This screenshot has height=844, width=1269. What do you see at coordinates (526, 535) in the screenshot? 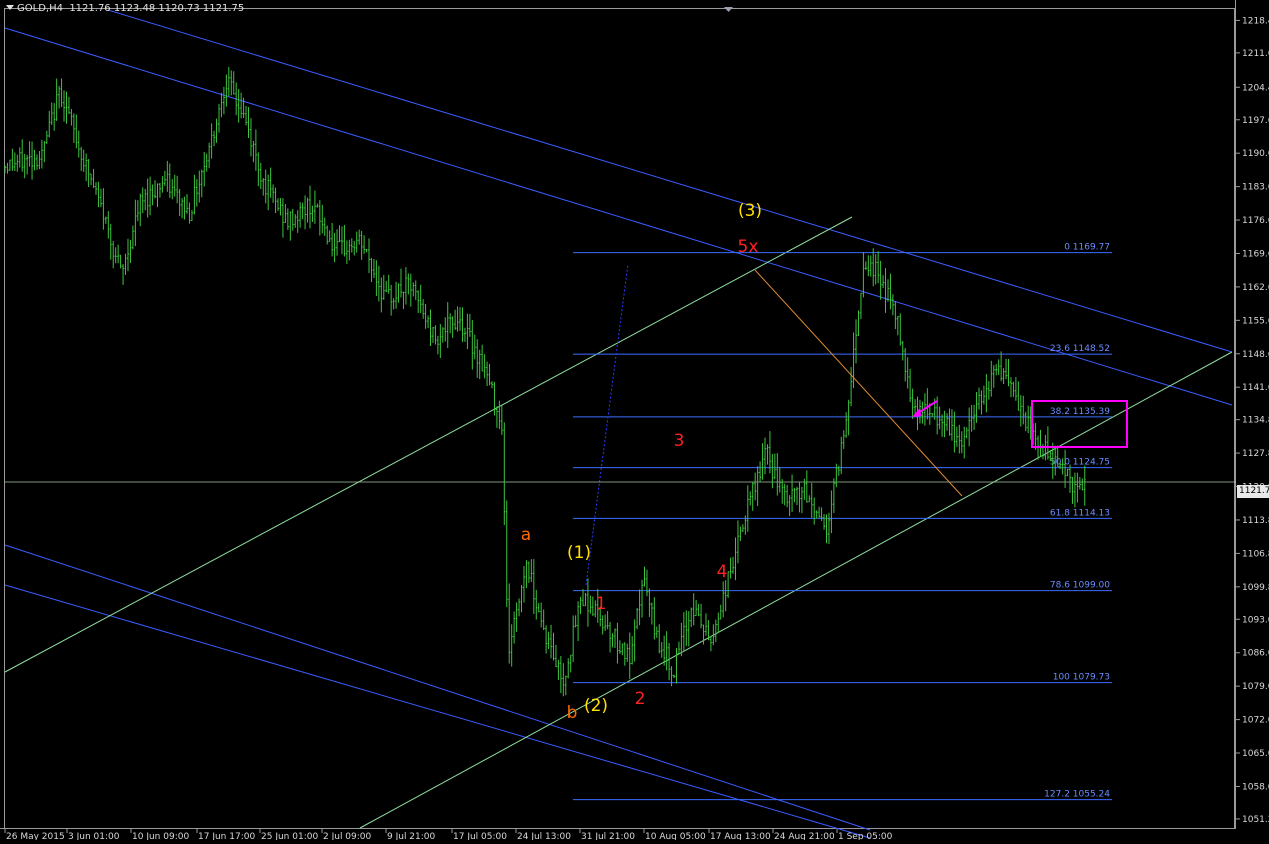
I see `wave-label: a` at bounding box center [526, 535].